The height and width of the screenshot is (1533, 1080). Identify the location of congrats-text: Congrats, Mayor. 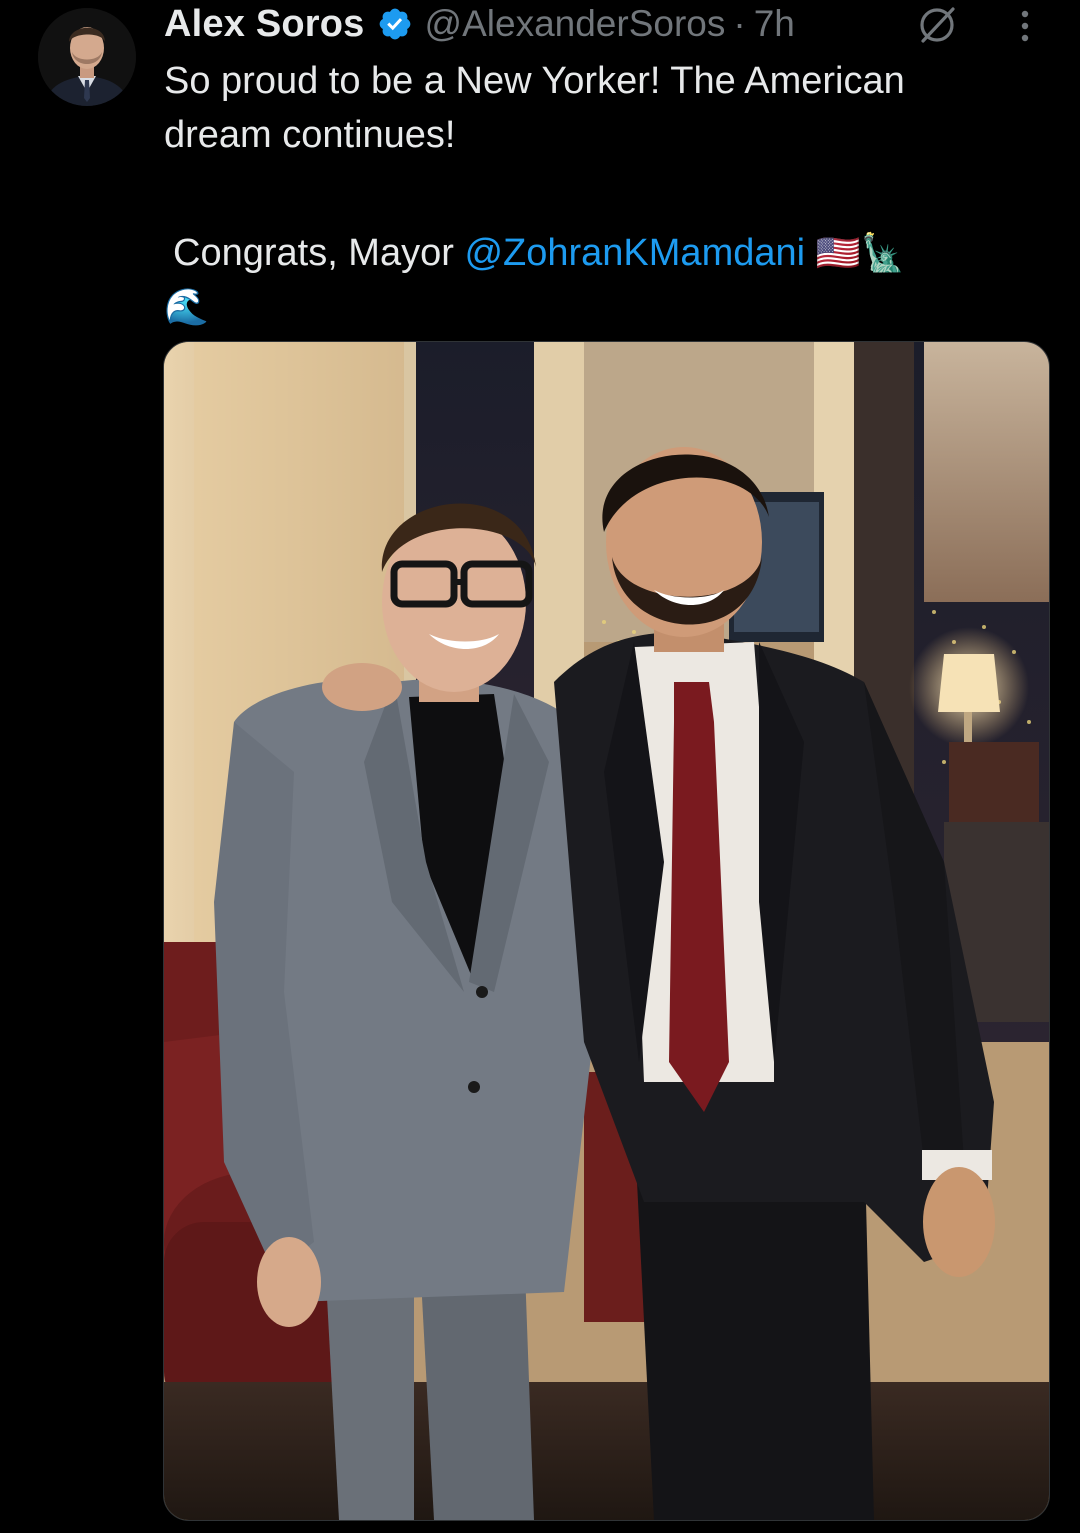
(319, 253).